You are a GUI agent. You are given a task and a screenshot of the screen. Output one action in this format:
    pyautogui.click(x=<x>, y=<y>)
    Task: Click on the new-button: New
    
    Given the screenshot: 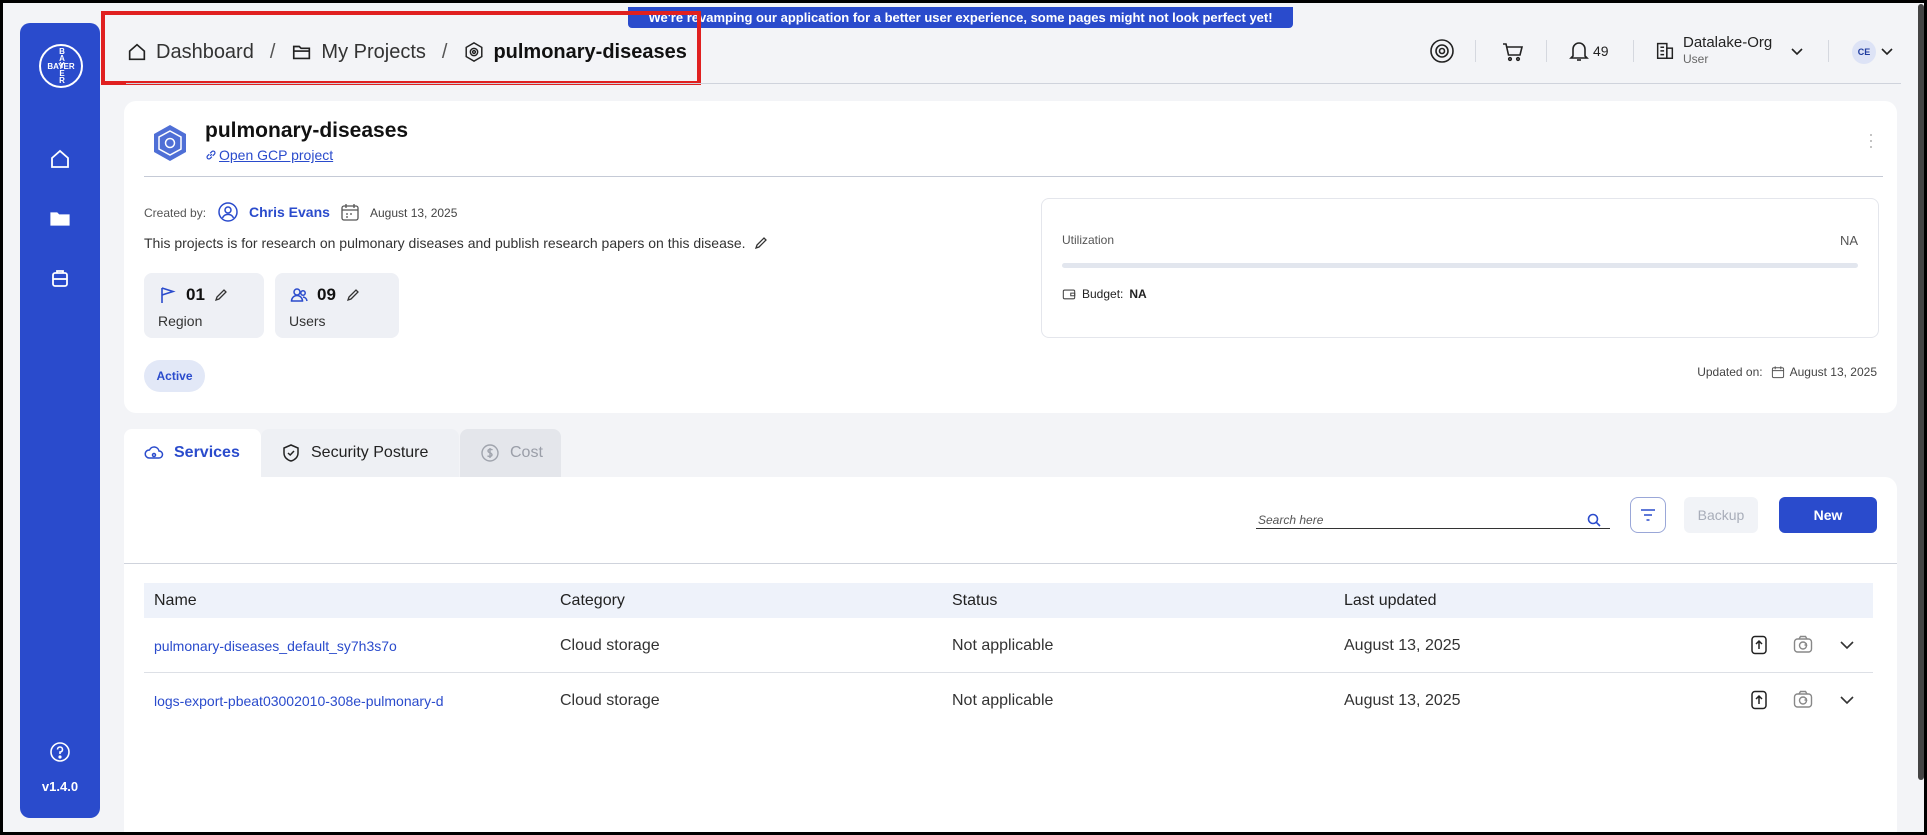 What is the action you would take?
    pyautogui.click(x=1828, y=515)
    